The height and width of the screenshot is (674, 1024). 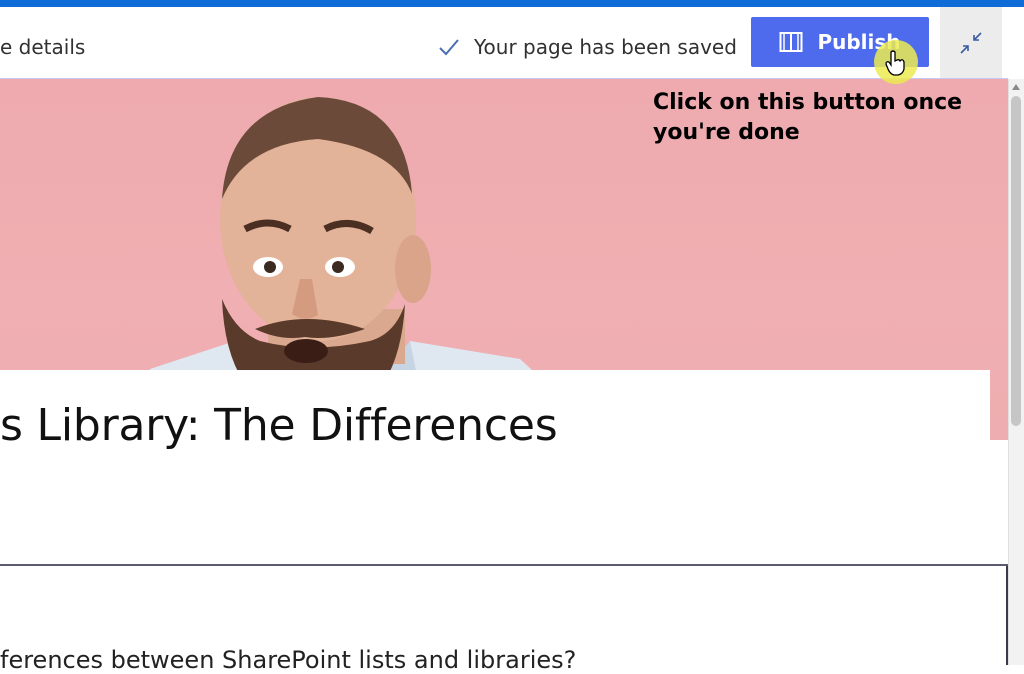 I want to click on scrollbar-thumb, so click(x=1016, y=261).